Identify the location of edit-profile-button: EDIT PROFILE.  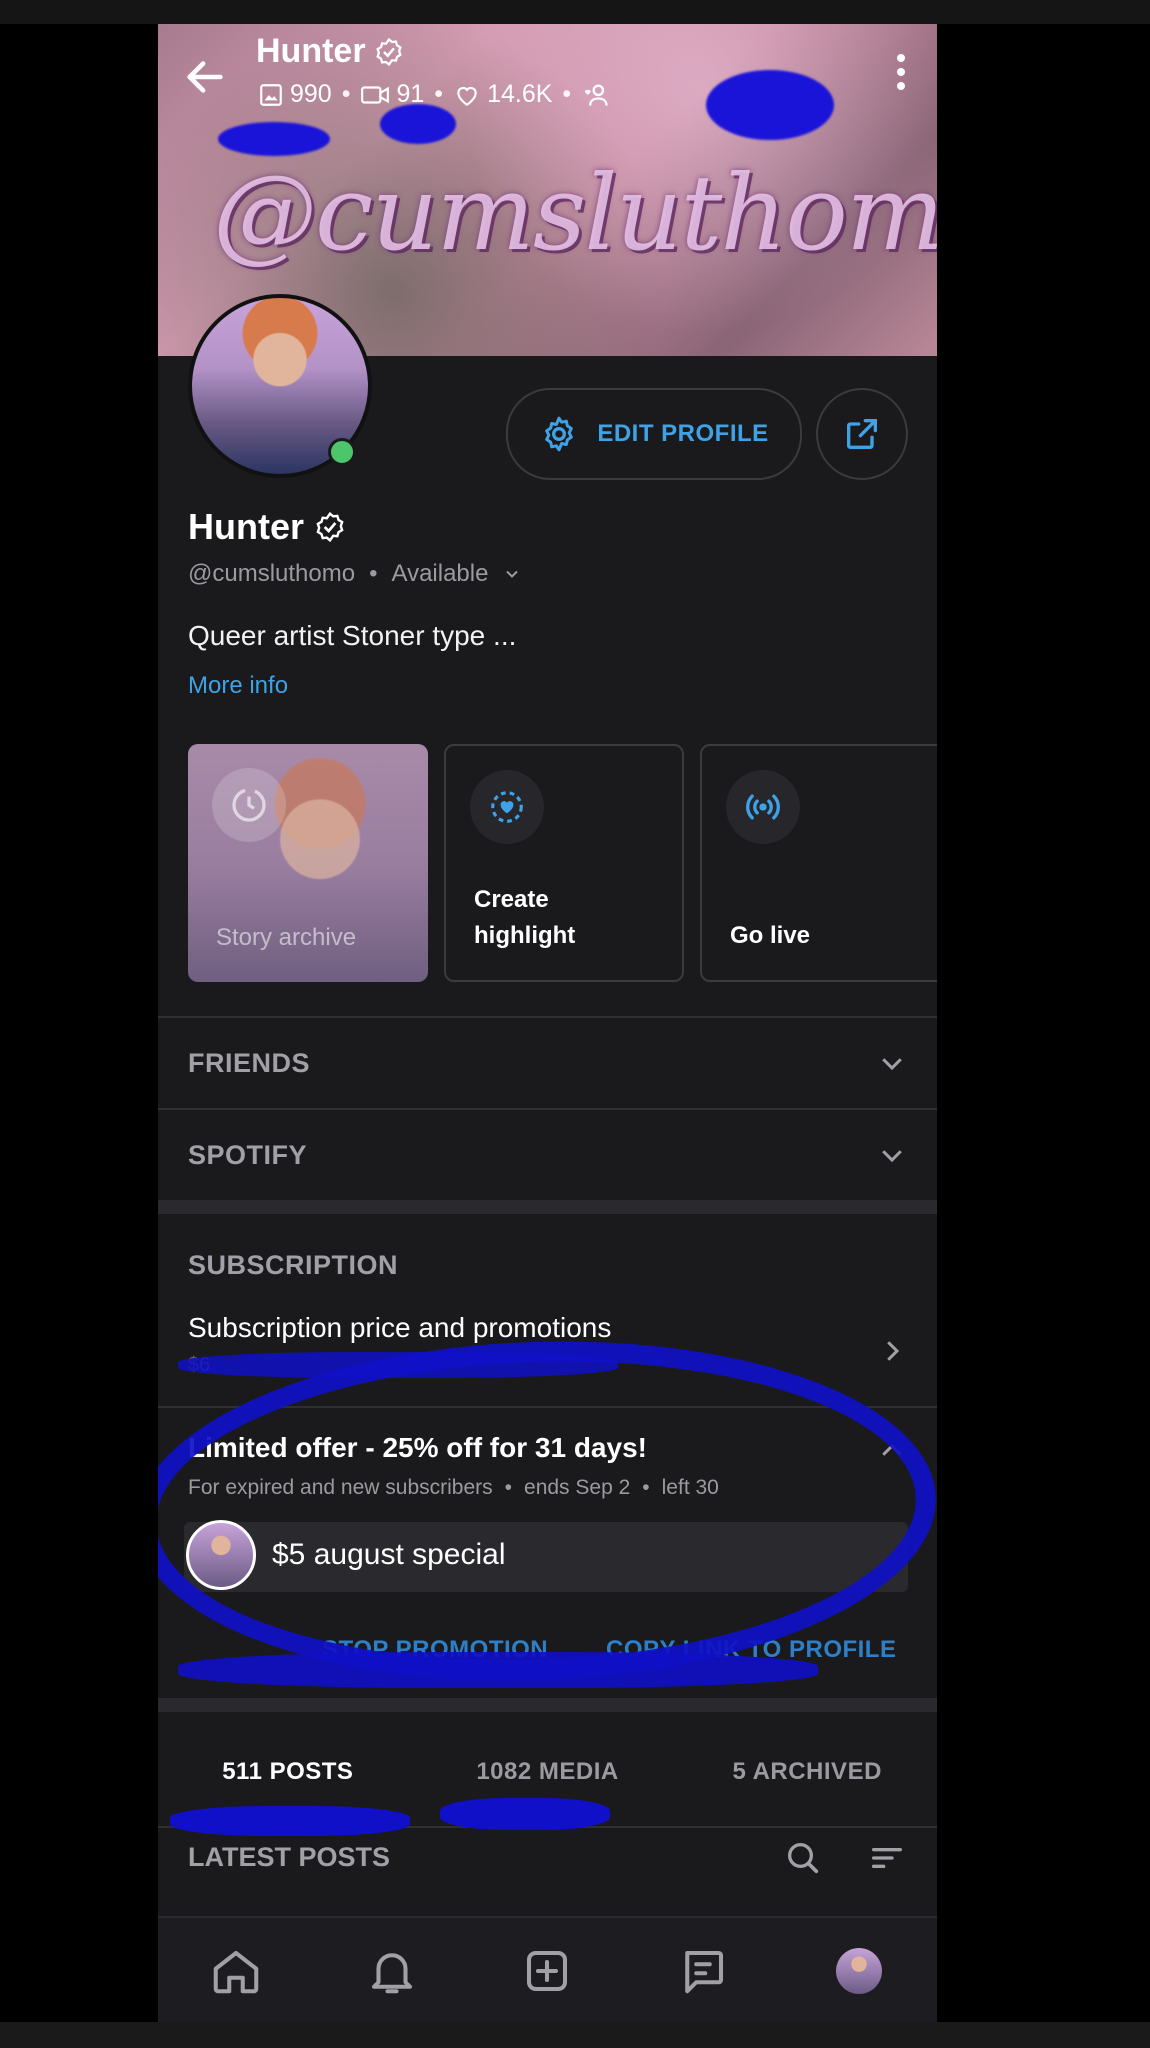
(654, 434).